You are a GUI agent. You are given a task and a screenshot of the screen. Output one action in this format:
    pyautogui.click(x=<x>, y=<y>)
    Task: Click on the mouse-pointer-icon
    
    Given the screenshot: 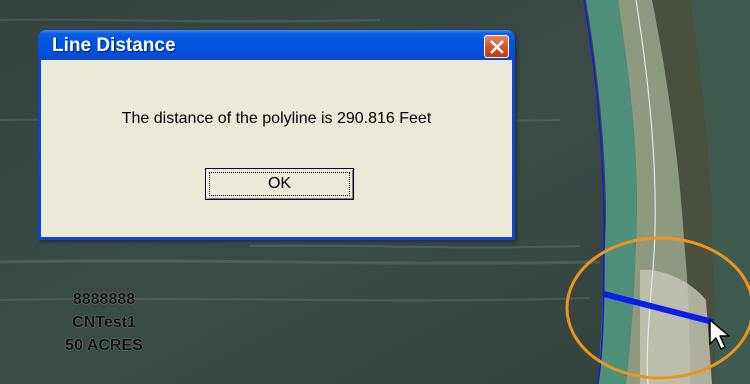 What is the action you would take?
    pyautogui.click(x=719, y=334)
    